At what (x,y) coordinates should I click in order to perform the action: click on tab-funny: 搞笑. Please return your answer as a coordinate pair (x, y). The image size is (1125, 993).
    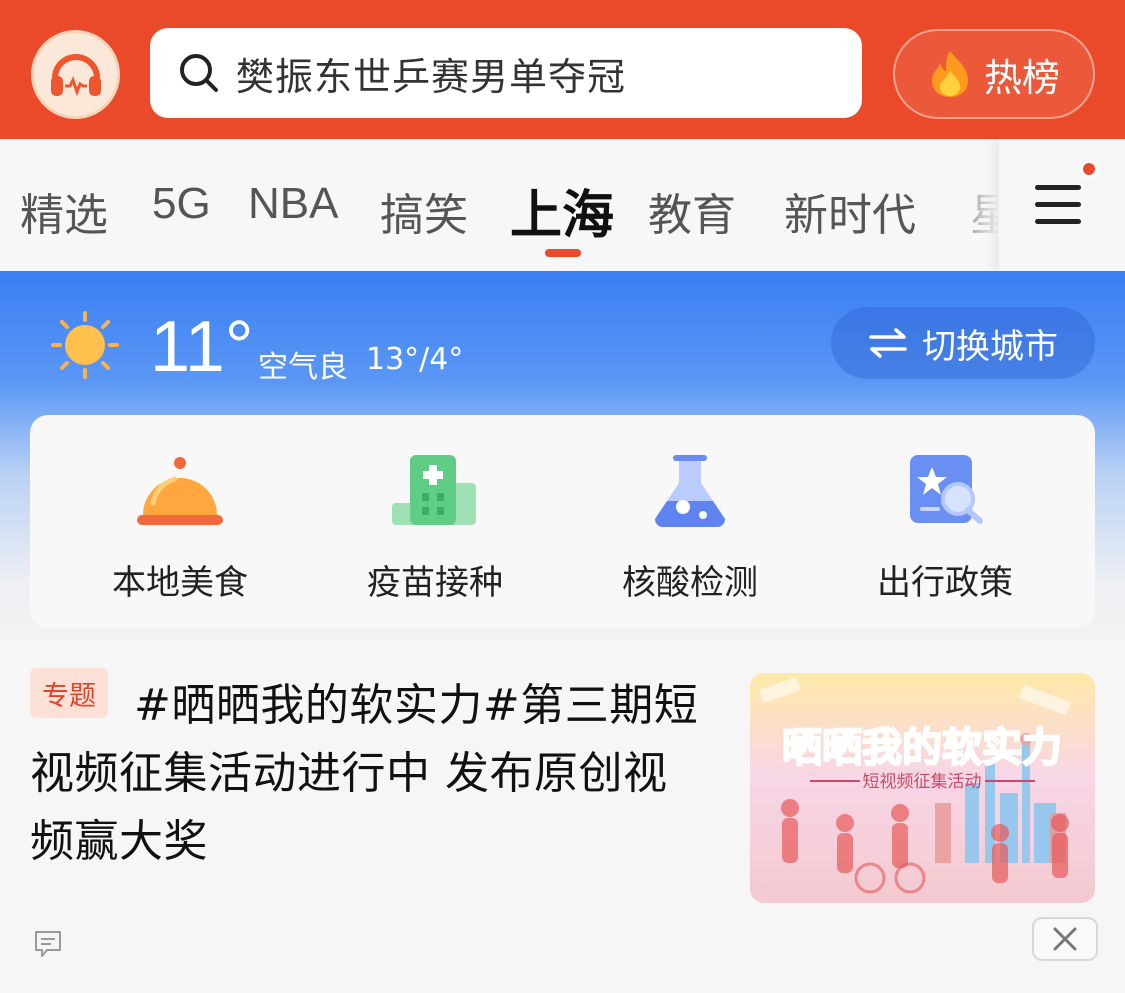
    Looking at the image, I should click on (424, 211).